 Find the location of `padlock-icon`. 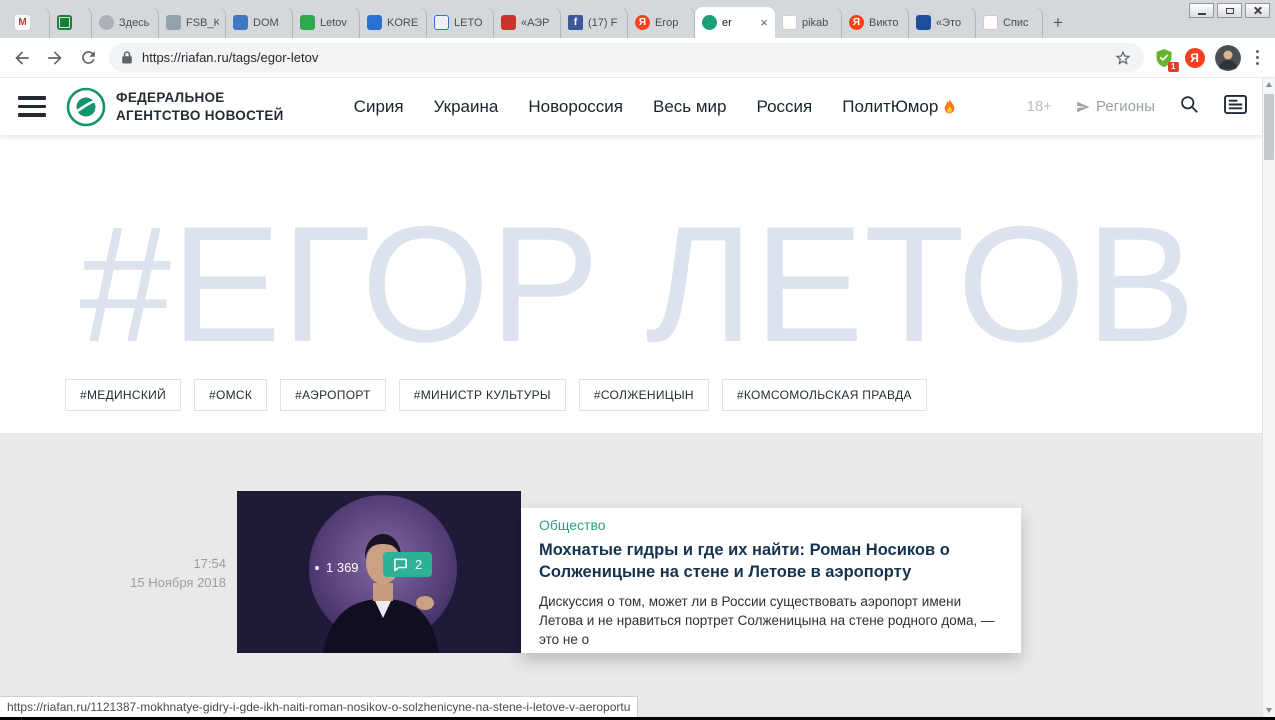

padlock-icon is located at coordinates (127, 57).